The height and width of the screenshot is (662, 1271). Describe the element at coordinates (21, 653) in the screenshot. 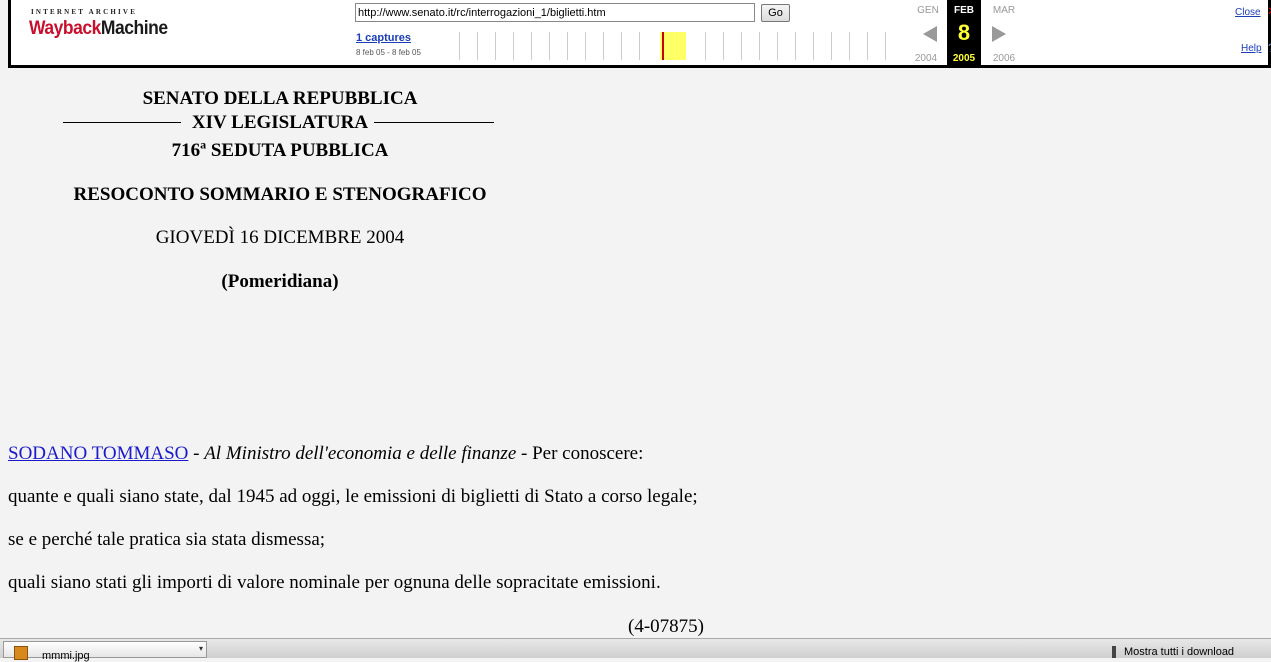

I see `image-file-icon` at that location.